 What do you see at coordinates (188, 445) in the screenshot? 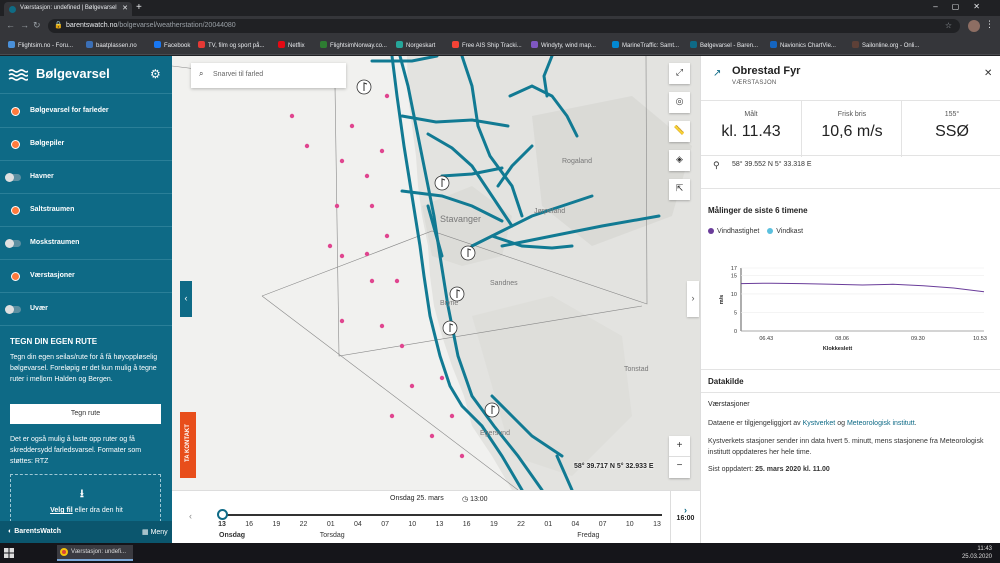
I see `contact-button: TA KONTAKT` at bounding box center [188, 445].